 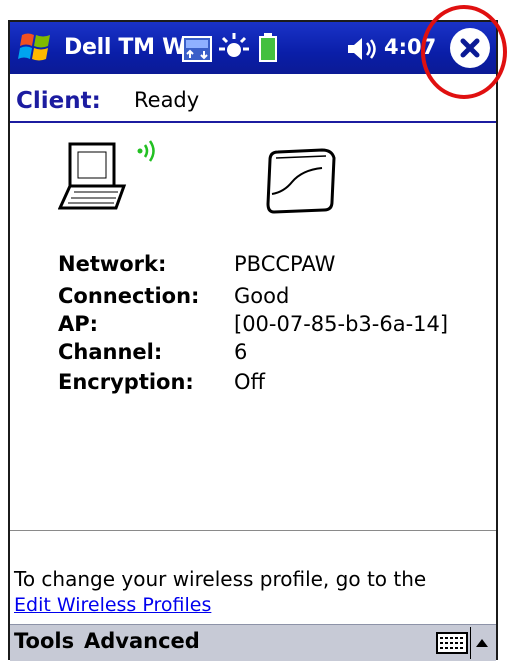 I want to click on close-icon, so click(x=470, y=48).